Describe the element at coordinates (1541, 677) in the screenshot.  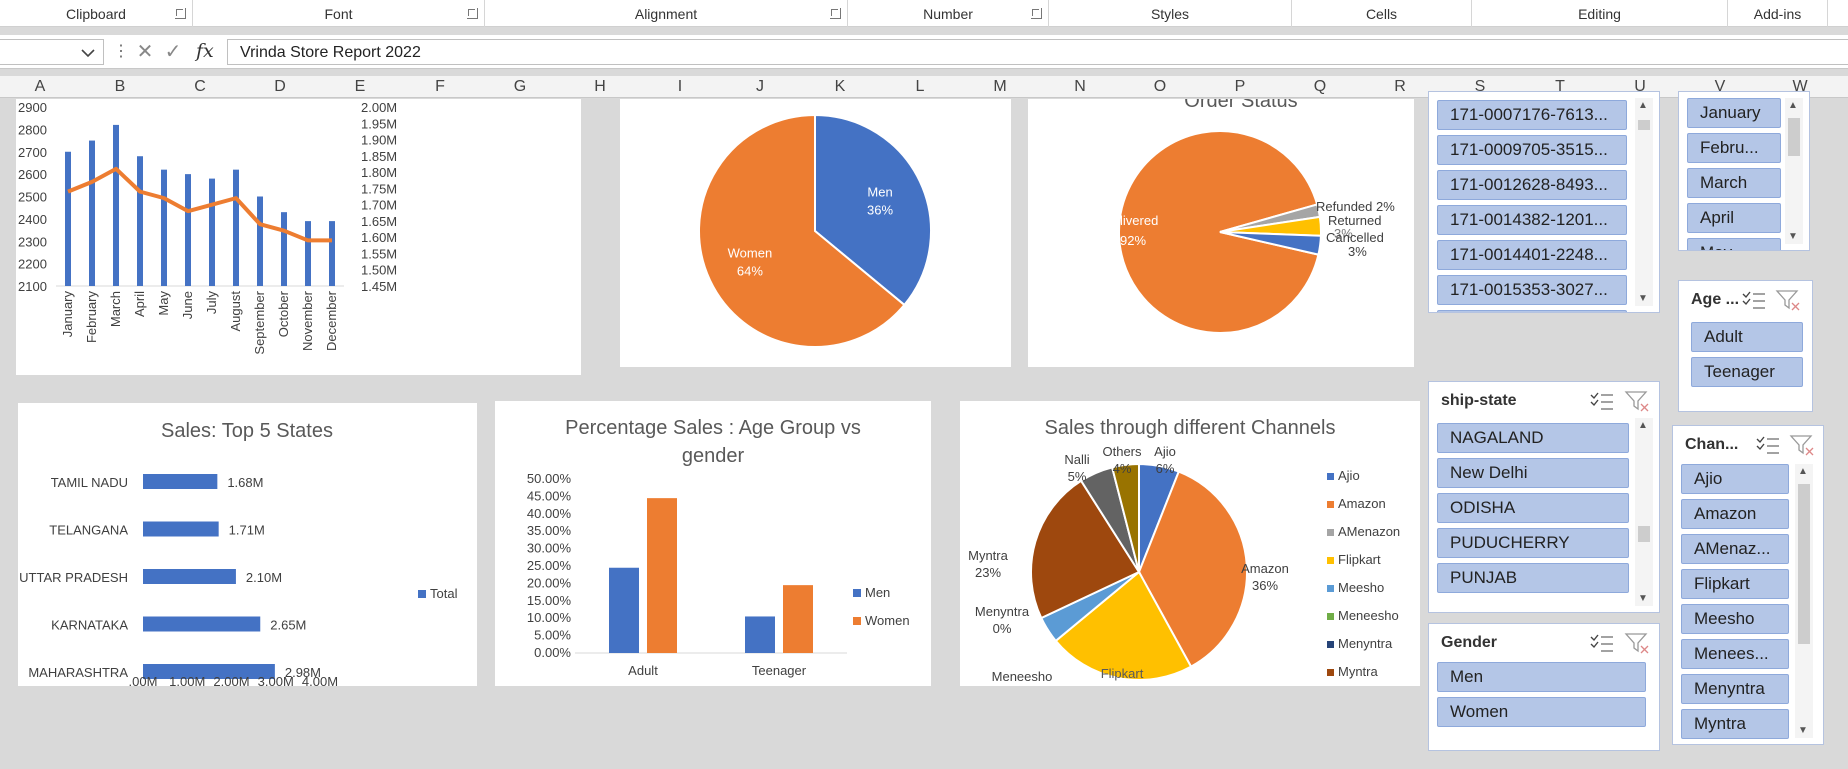
I see `slicer-item: Men` at that location.